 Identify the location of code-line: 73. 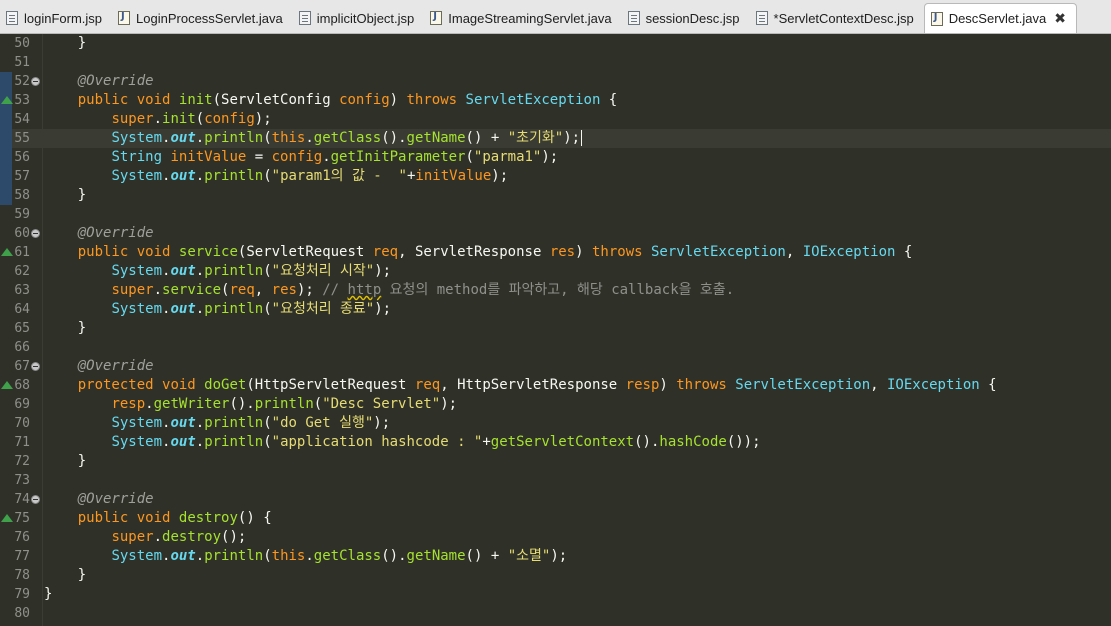
(555, 480).